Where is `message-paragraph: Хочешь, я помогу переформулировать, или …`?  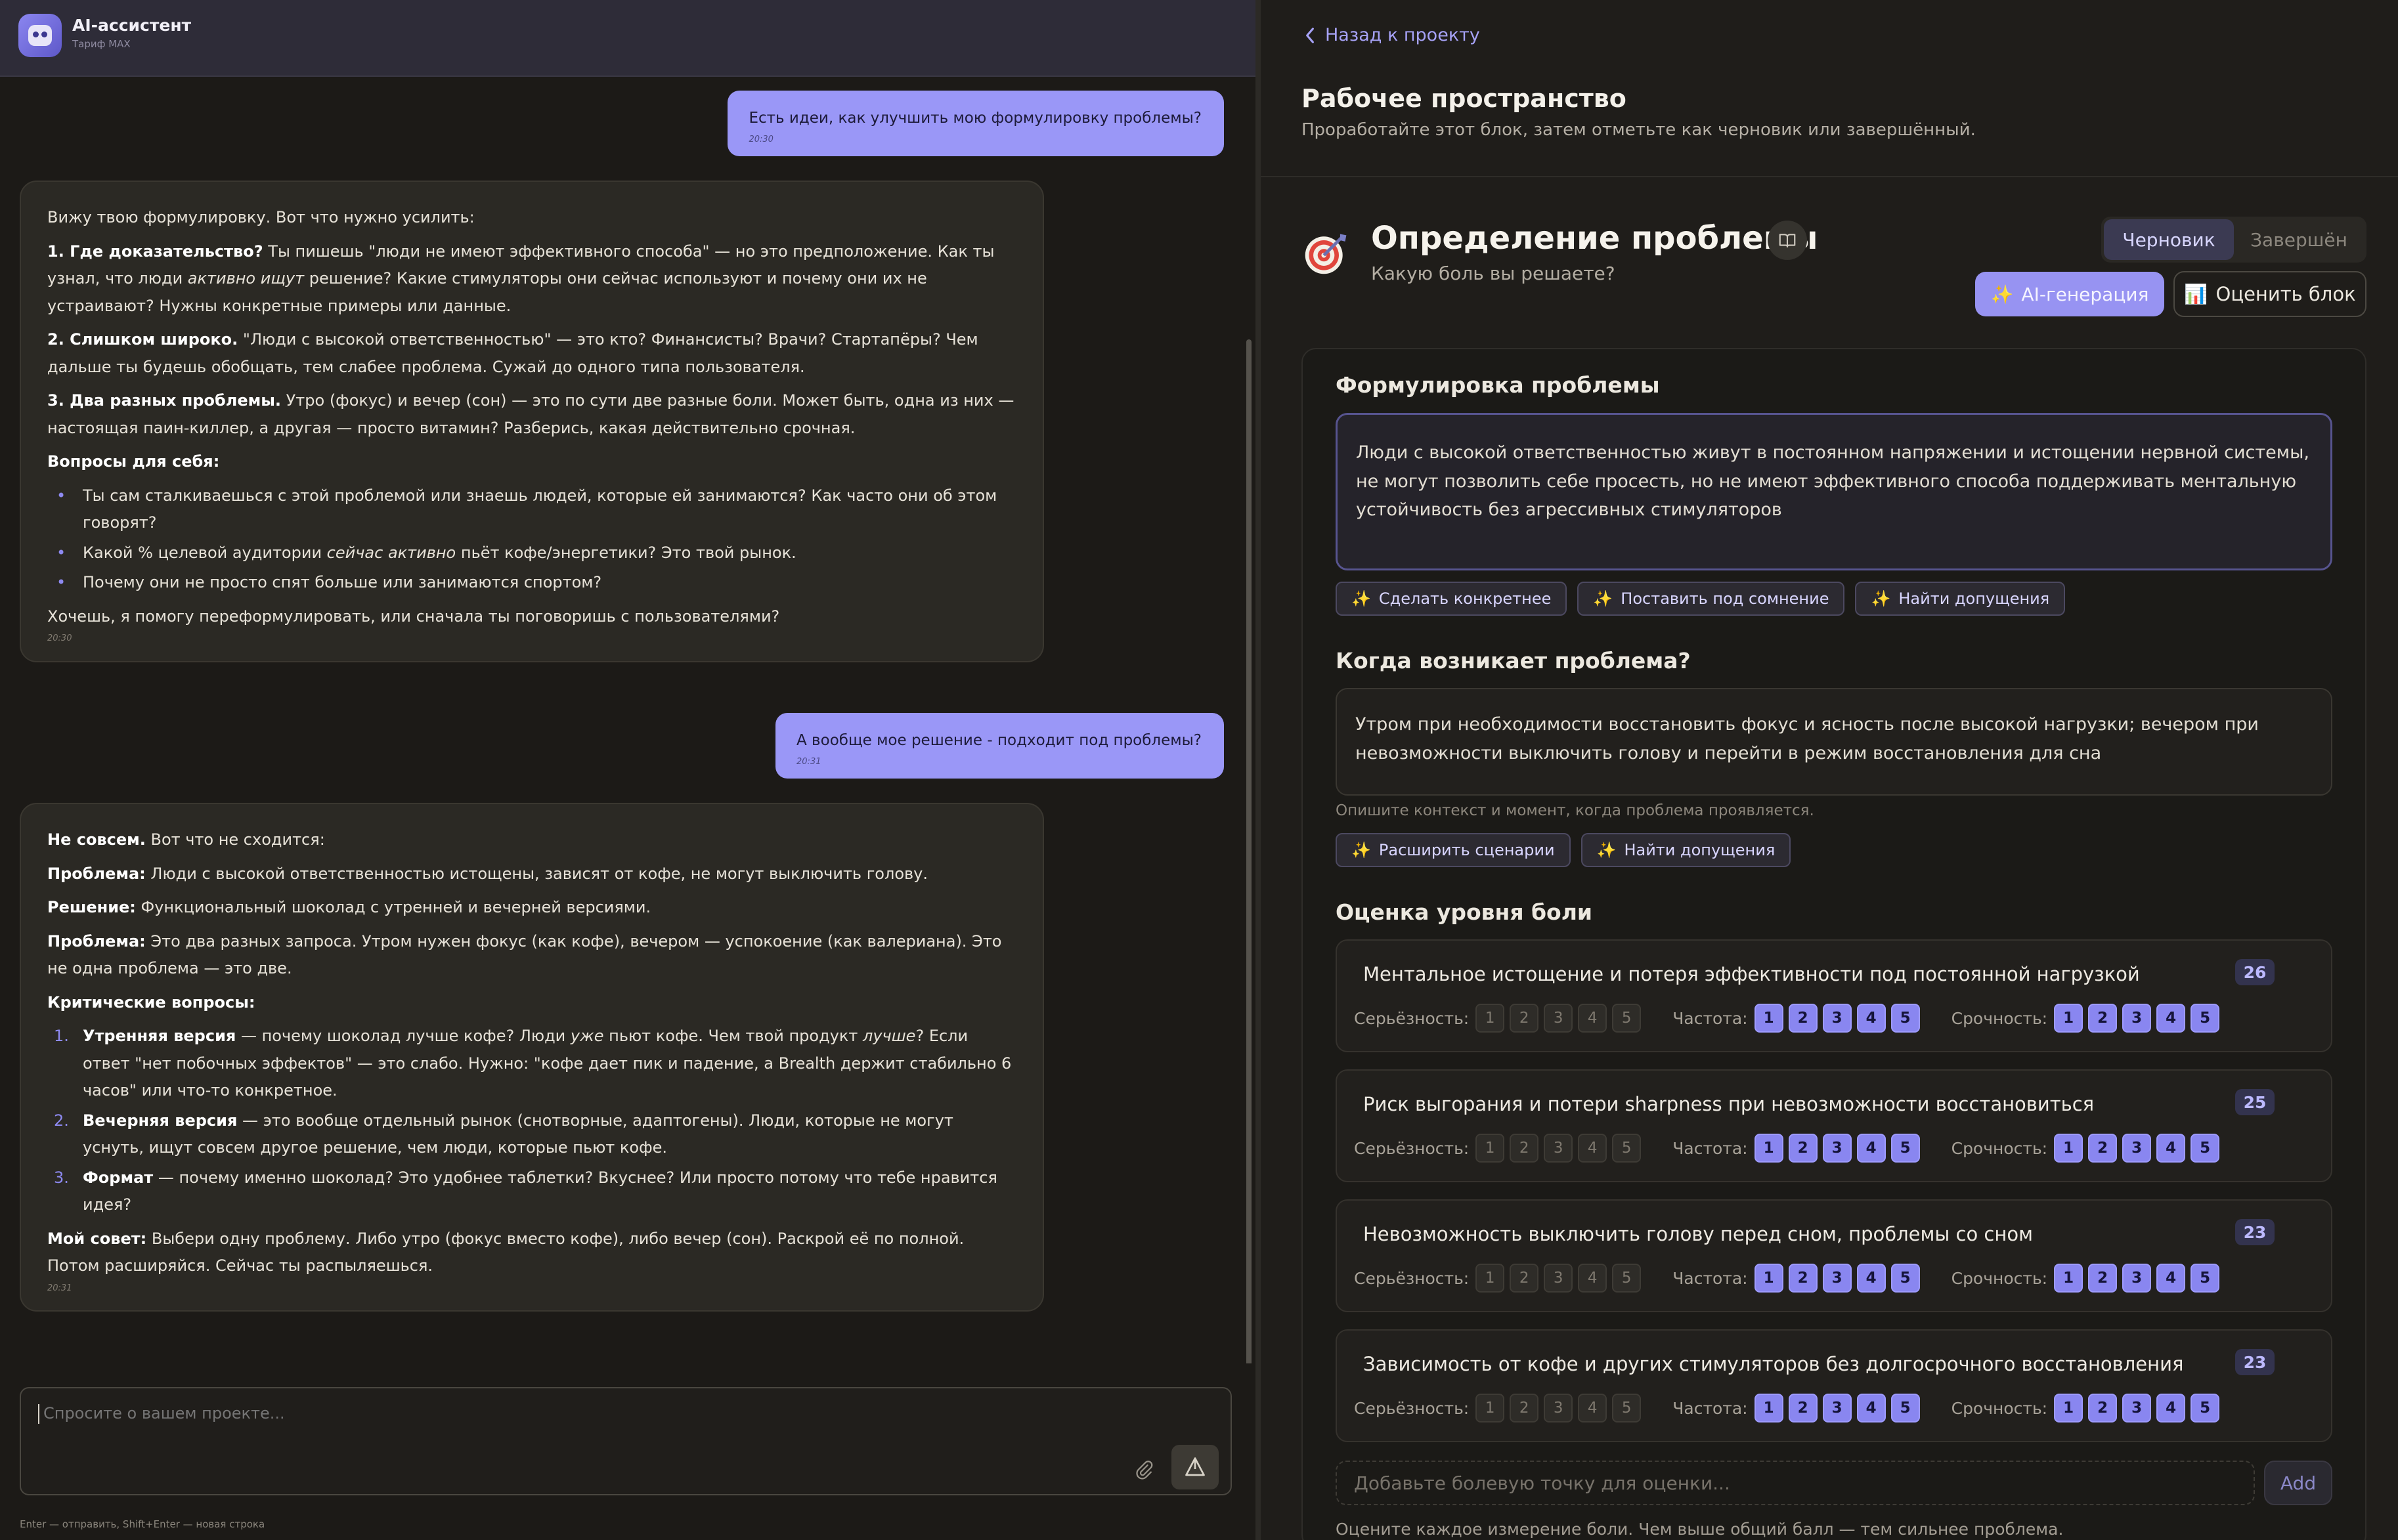
message-paragraph: Хочешь, я помогу переформулировать, или … is located at coordinates (413, 616).